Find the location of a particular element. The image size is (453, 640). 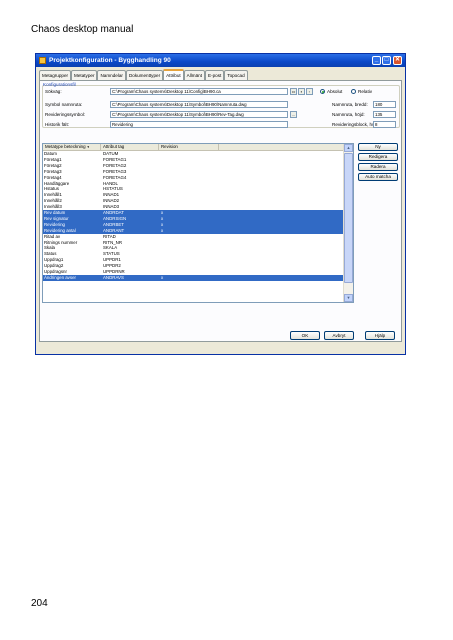

absolut-radio is located at coordinates (322, 91).